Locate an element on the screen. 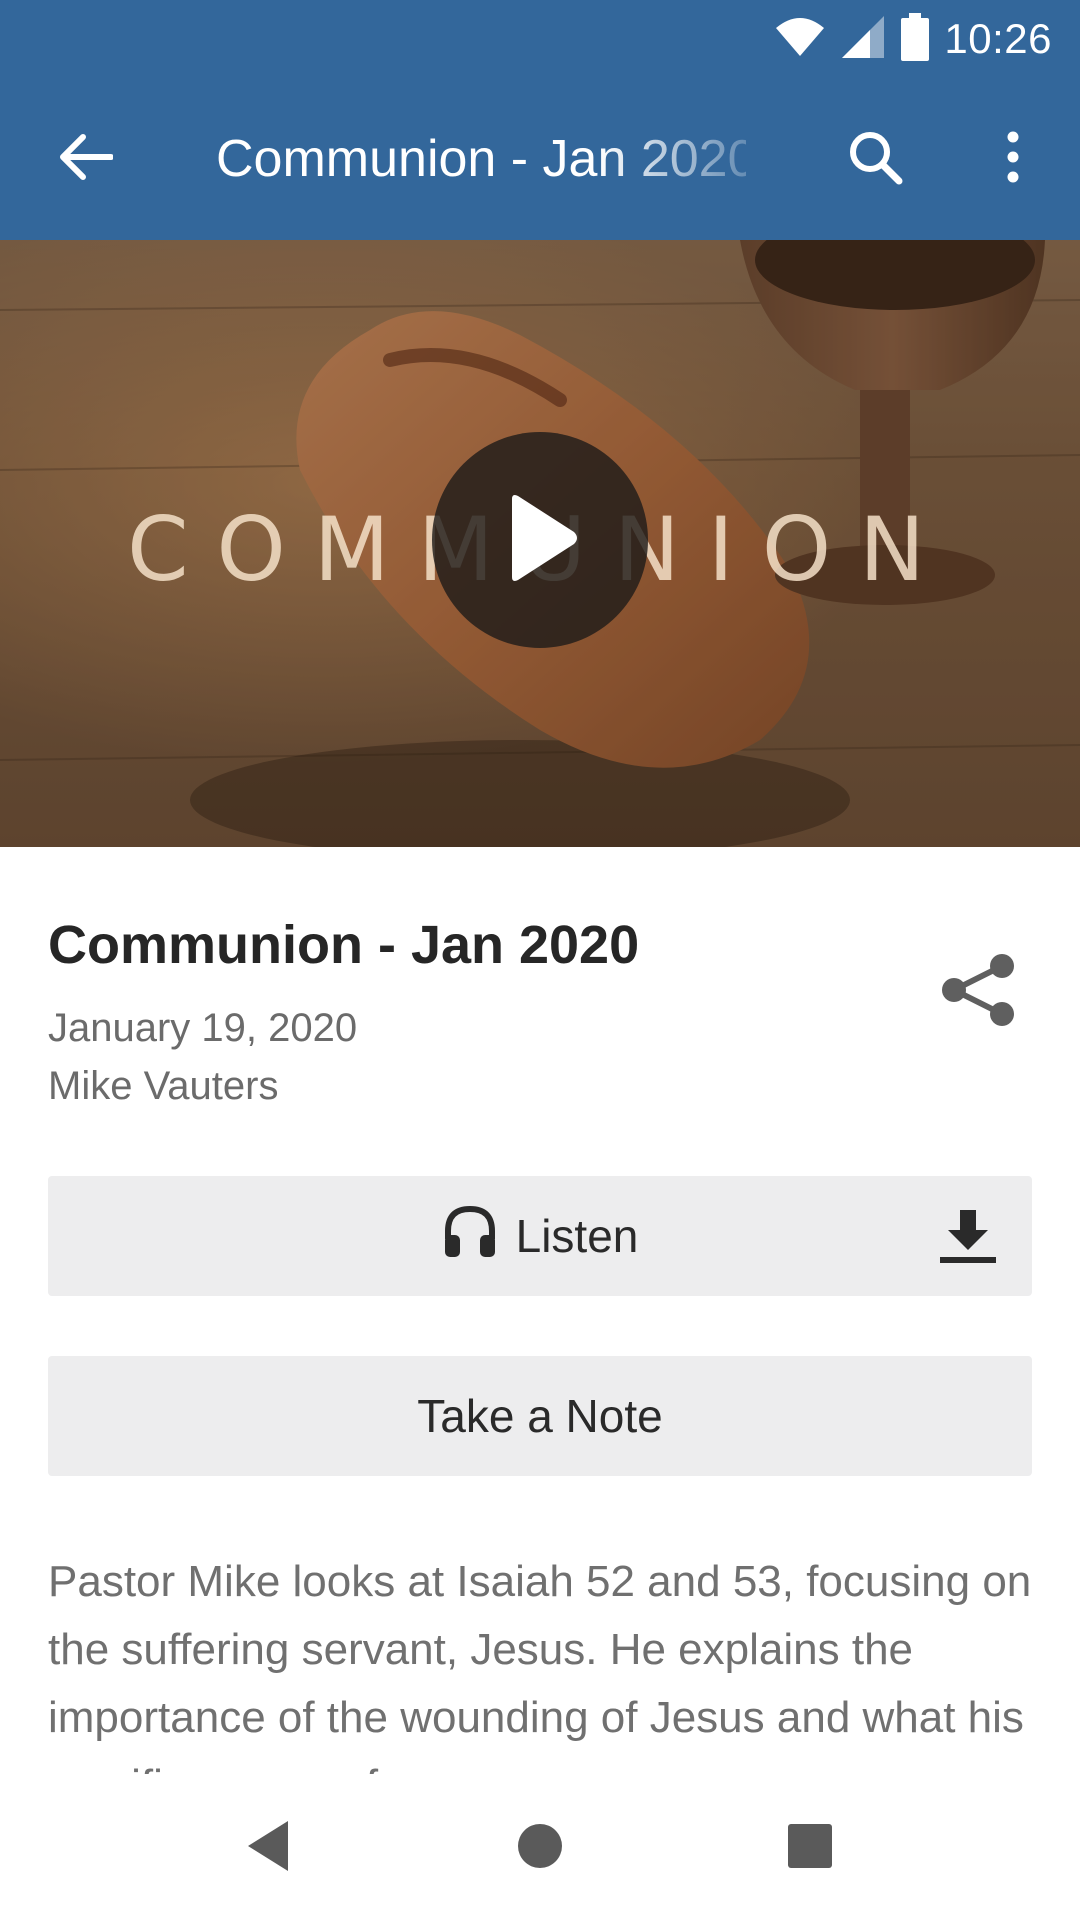 The image size is (1080, 1920). share-icon is located at coordinates (978, 992).